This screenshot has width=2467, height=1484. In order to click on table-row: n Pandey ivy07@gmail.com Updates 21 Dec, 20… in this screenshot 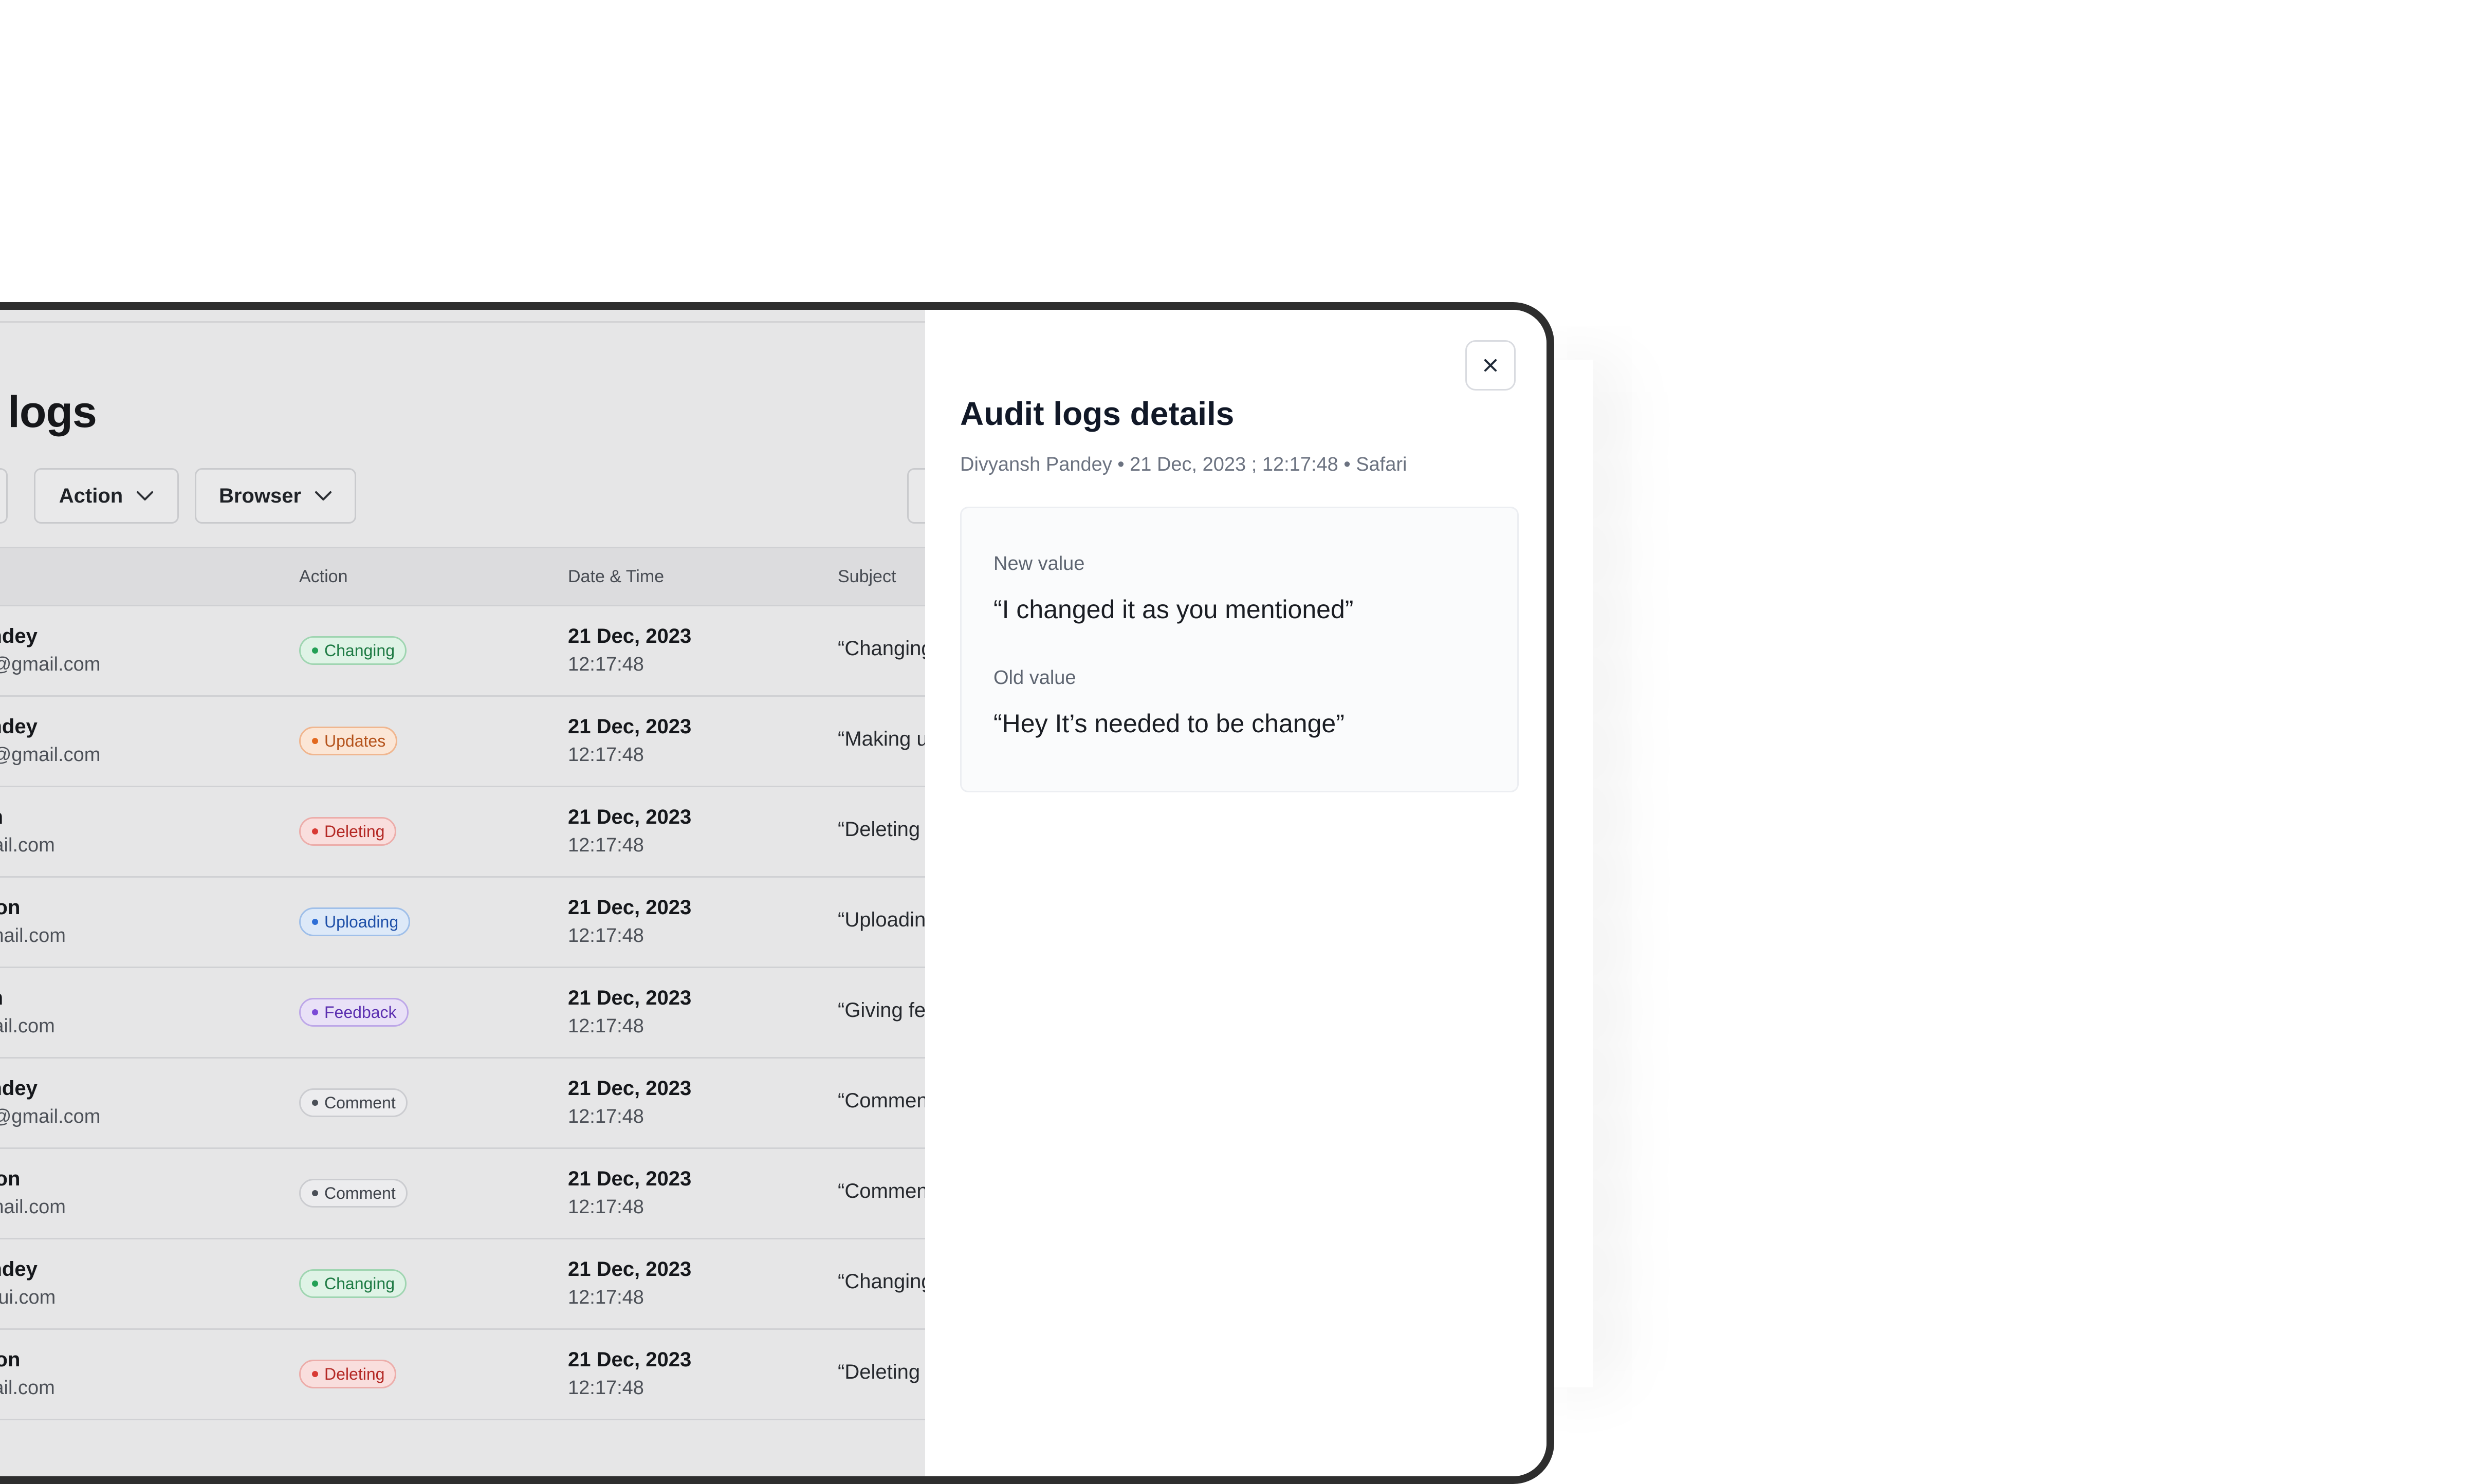, I will do `click(464, 742)`.